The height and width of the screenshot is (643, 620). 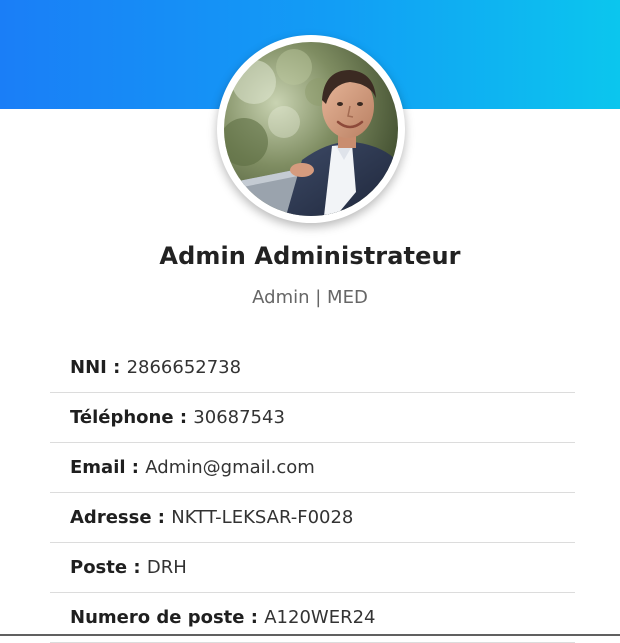 I want to click on info-label: Poste :, so click(x=108, y=567).